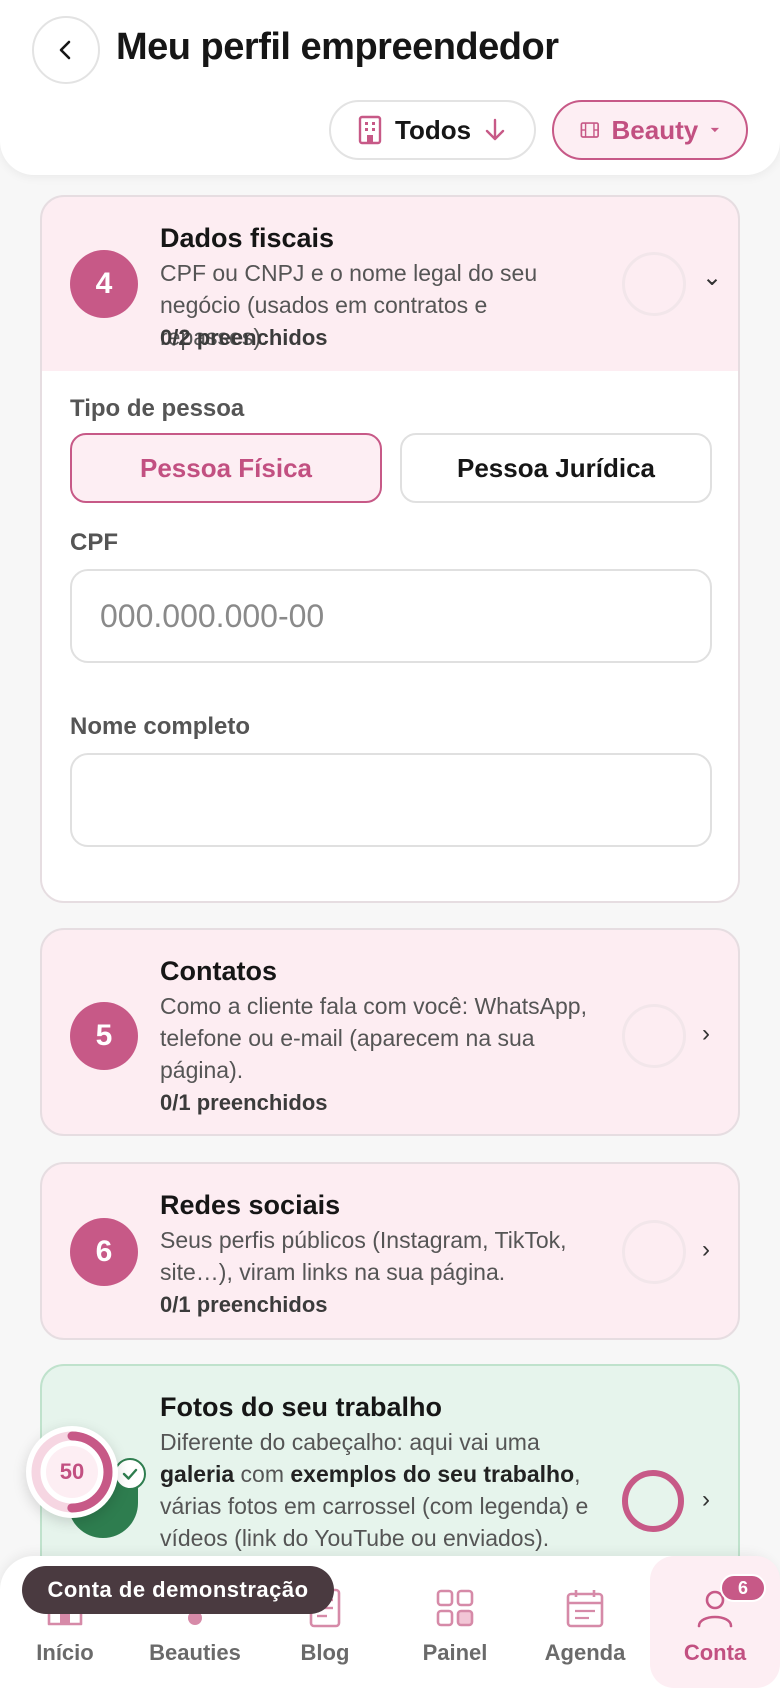 The width and height of the screenshot is (780, 1688). I want to click on calendar-icon, so click(585, 1609).